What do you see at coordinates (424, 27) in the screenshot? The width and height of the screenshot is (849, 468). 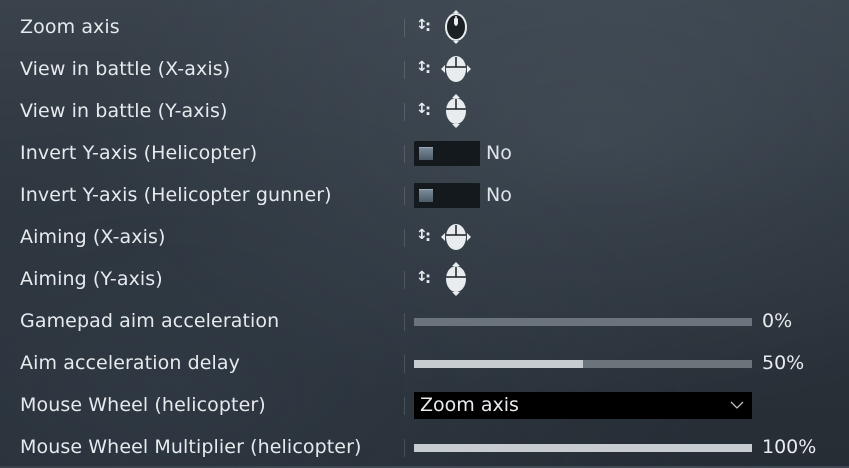 I see `setting-row-zoom-axis: Zoom axis ↕ :` at bounding box center [424, 27].